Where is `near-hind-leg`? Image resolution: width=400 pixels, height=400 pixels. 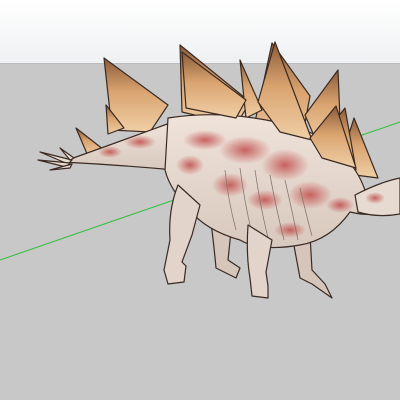
near-hind-leg is located at coordinates (182, 234).